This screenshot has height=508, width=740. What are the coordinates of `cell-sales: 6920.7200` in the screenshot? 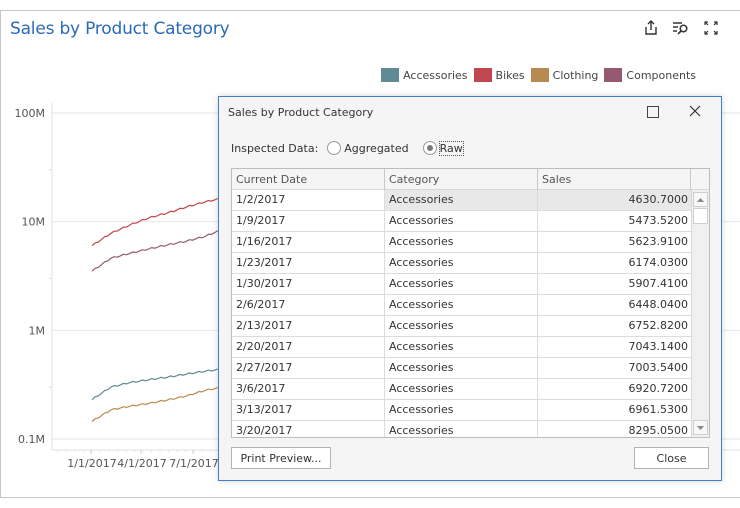 It's located at (614, 389).